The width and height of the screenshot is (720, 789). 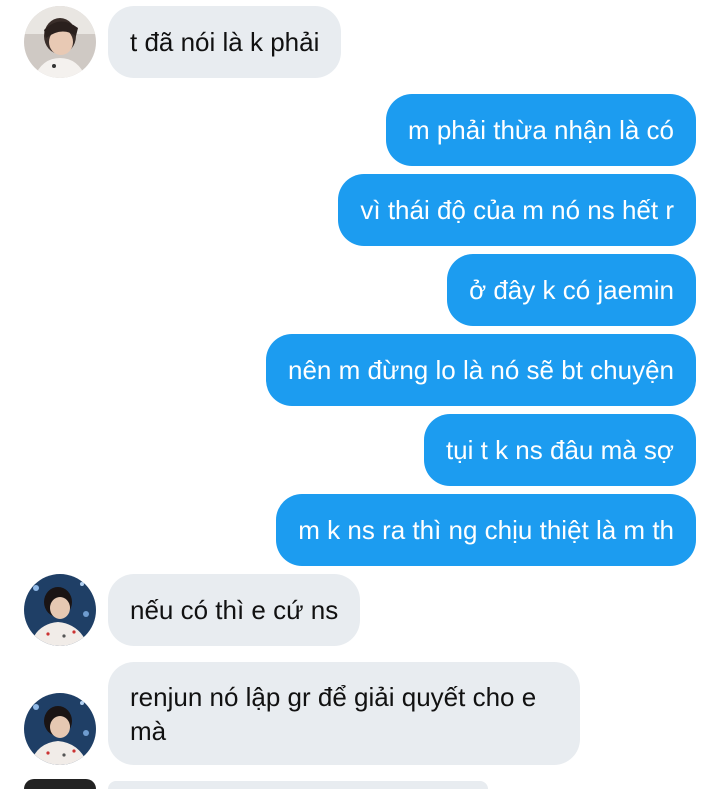 I want to click on message-bubble-partial, so click(x=298, y=785).